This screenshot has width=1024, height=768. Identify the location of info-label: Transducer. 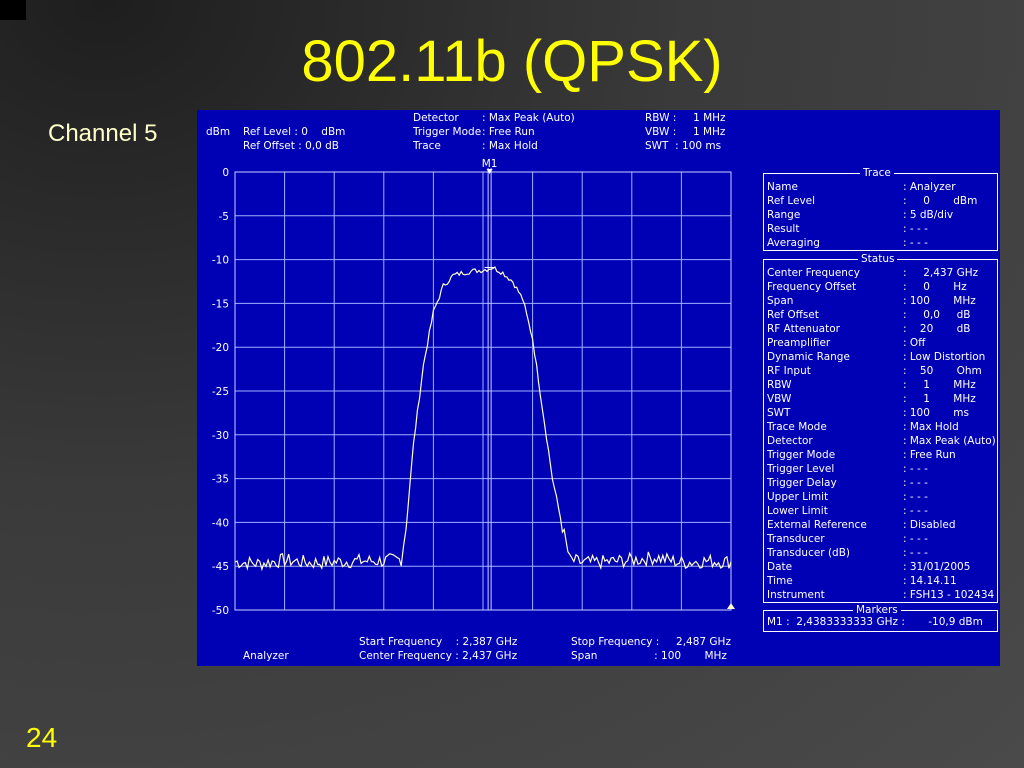
(796, 539).